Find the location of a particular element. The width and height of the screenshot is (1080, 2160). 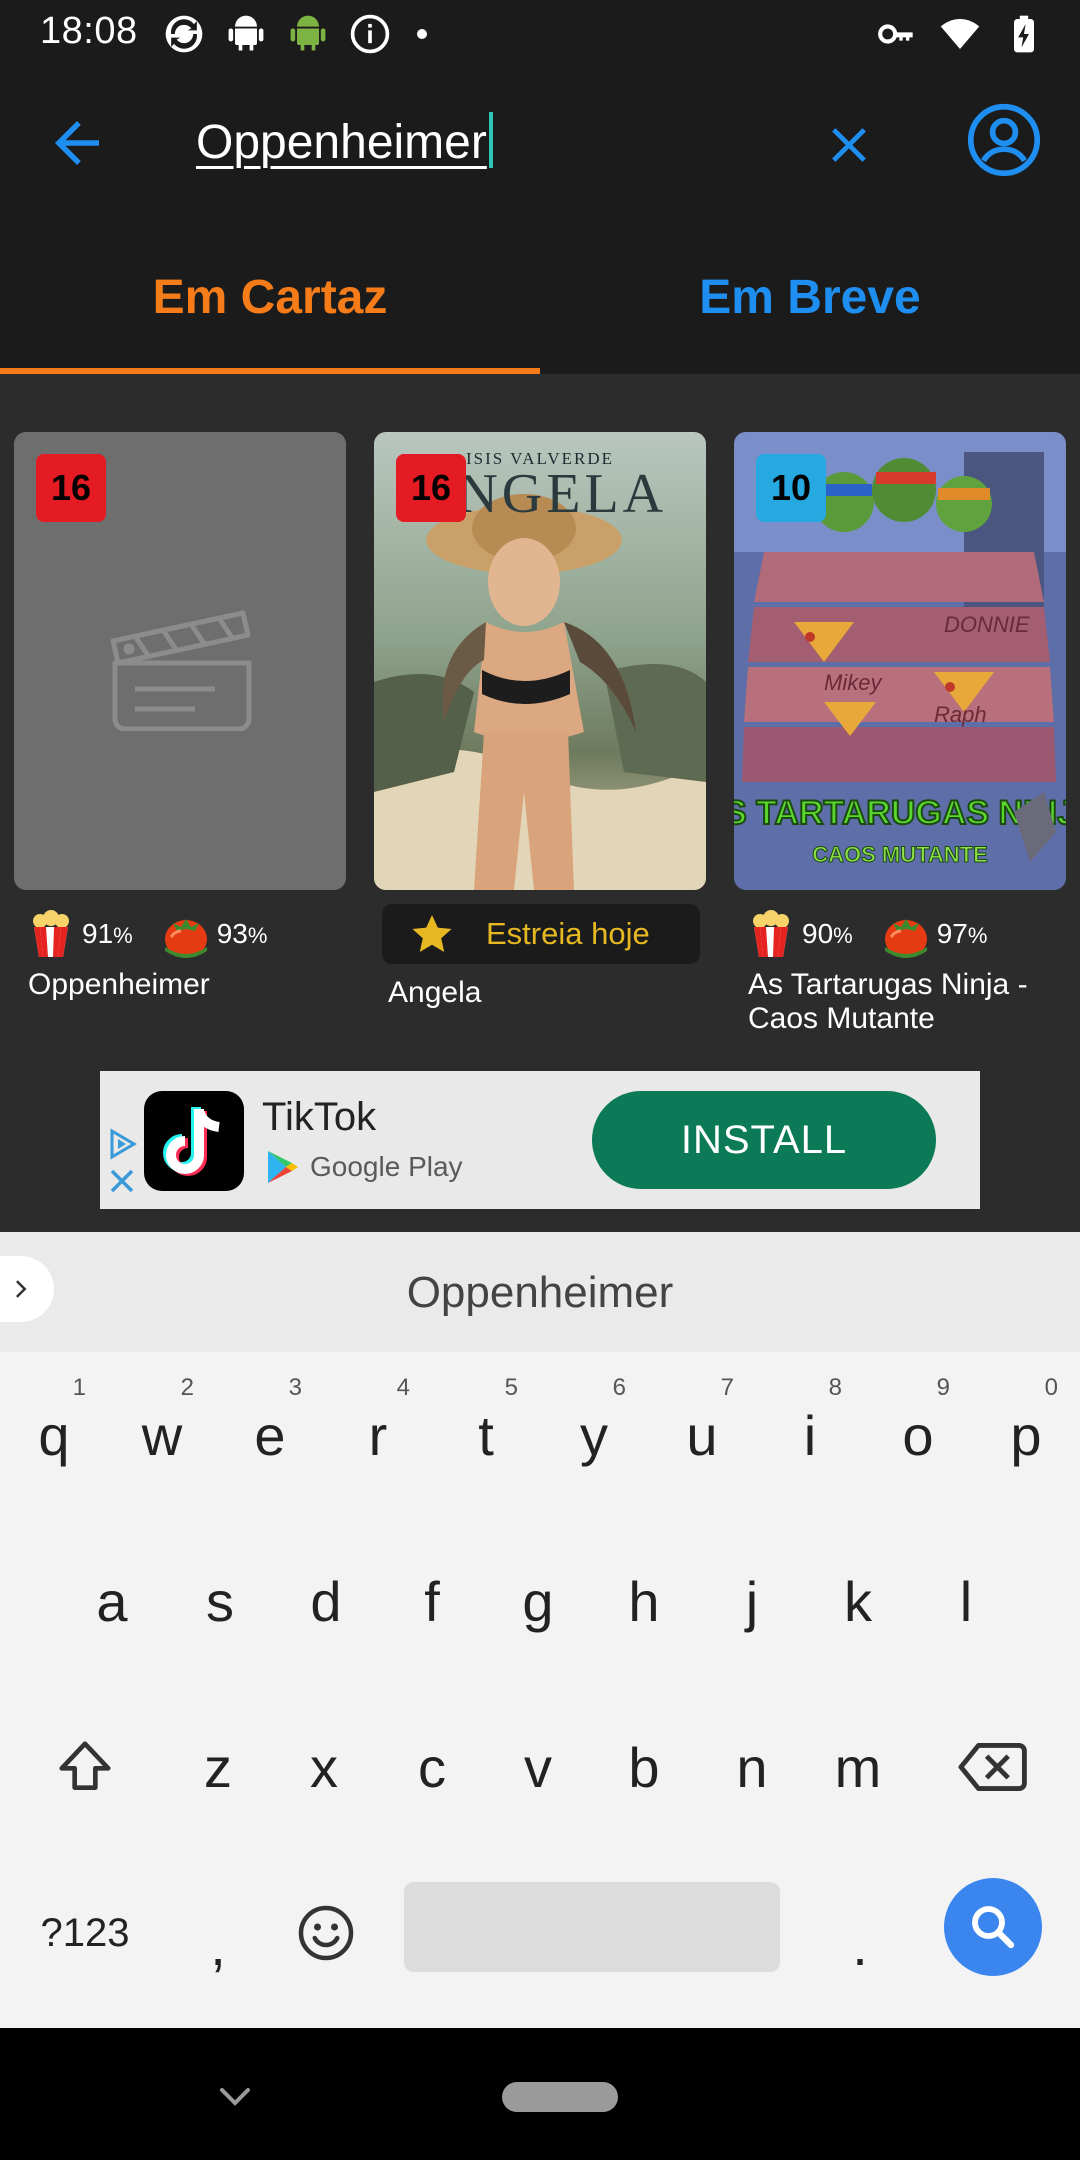

ad-store: Google Play is located at coordinates (364, 1167).